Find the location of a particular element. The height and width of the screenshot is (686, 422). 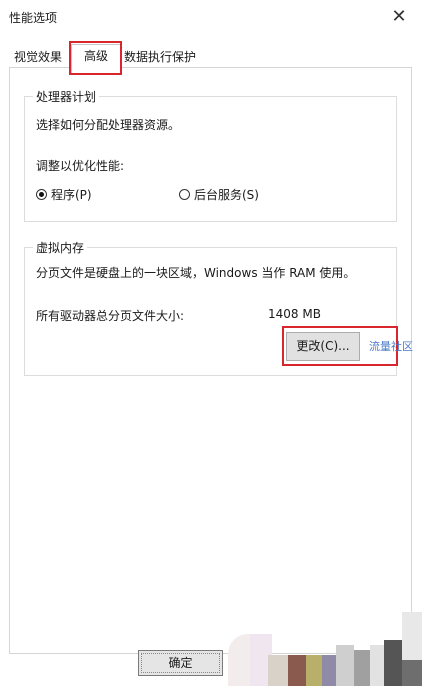

watermark-text: 流量社区 is located at coordinates (391, 346).